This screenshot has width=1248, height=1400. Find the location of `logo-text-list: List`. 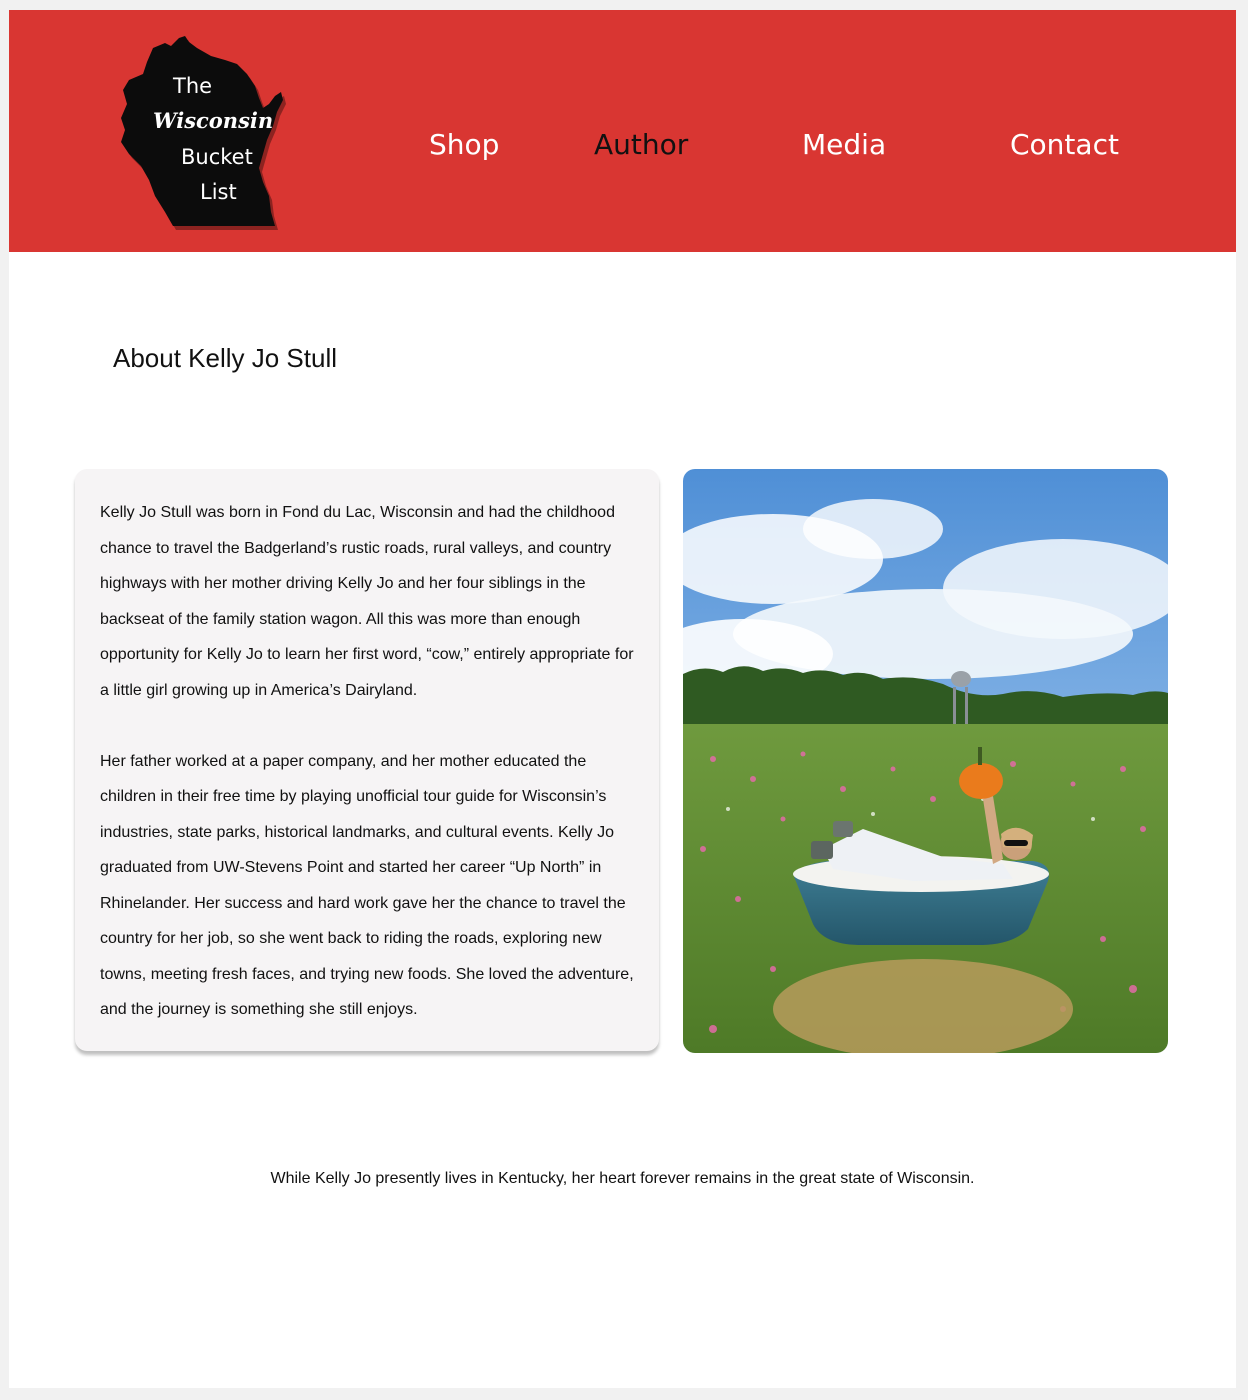

logo-text-list: List is located at coordinates (218, 192).